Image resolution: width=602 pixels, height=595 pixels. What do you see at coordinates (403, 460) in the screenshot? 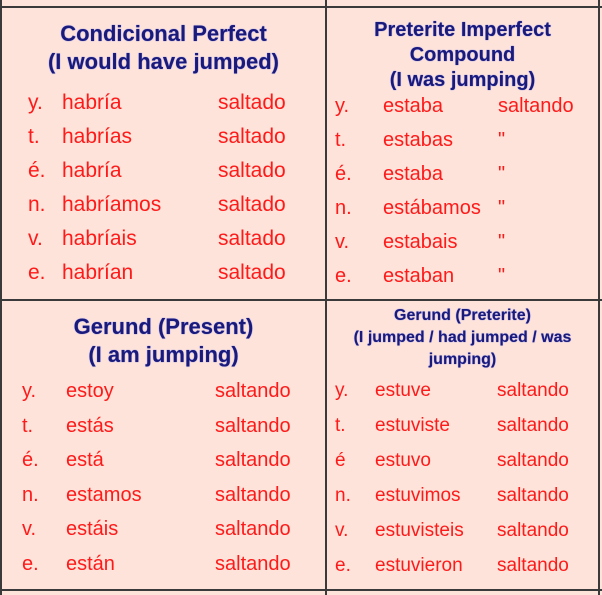
I see `auxiliary-verb: estuvo` at bounding box center [403, 460].